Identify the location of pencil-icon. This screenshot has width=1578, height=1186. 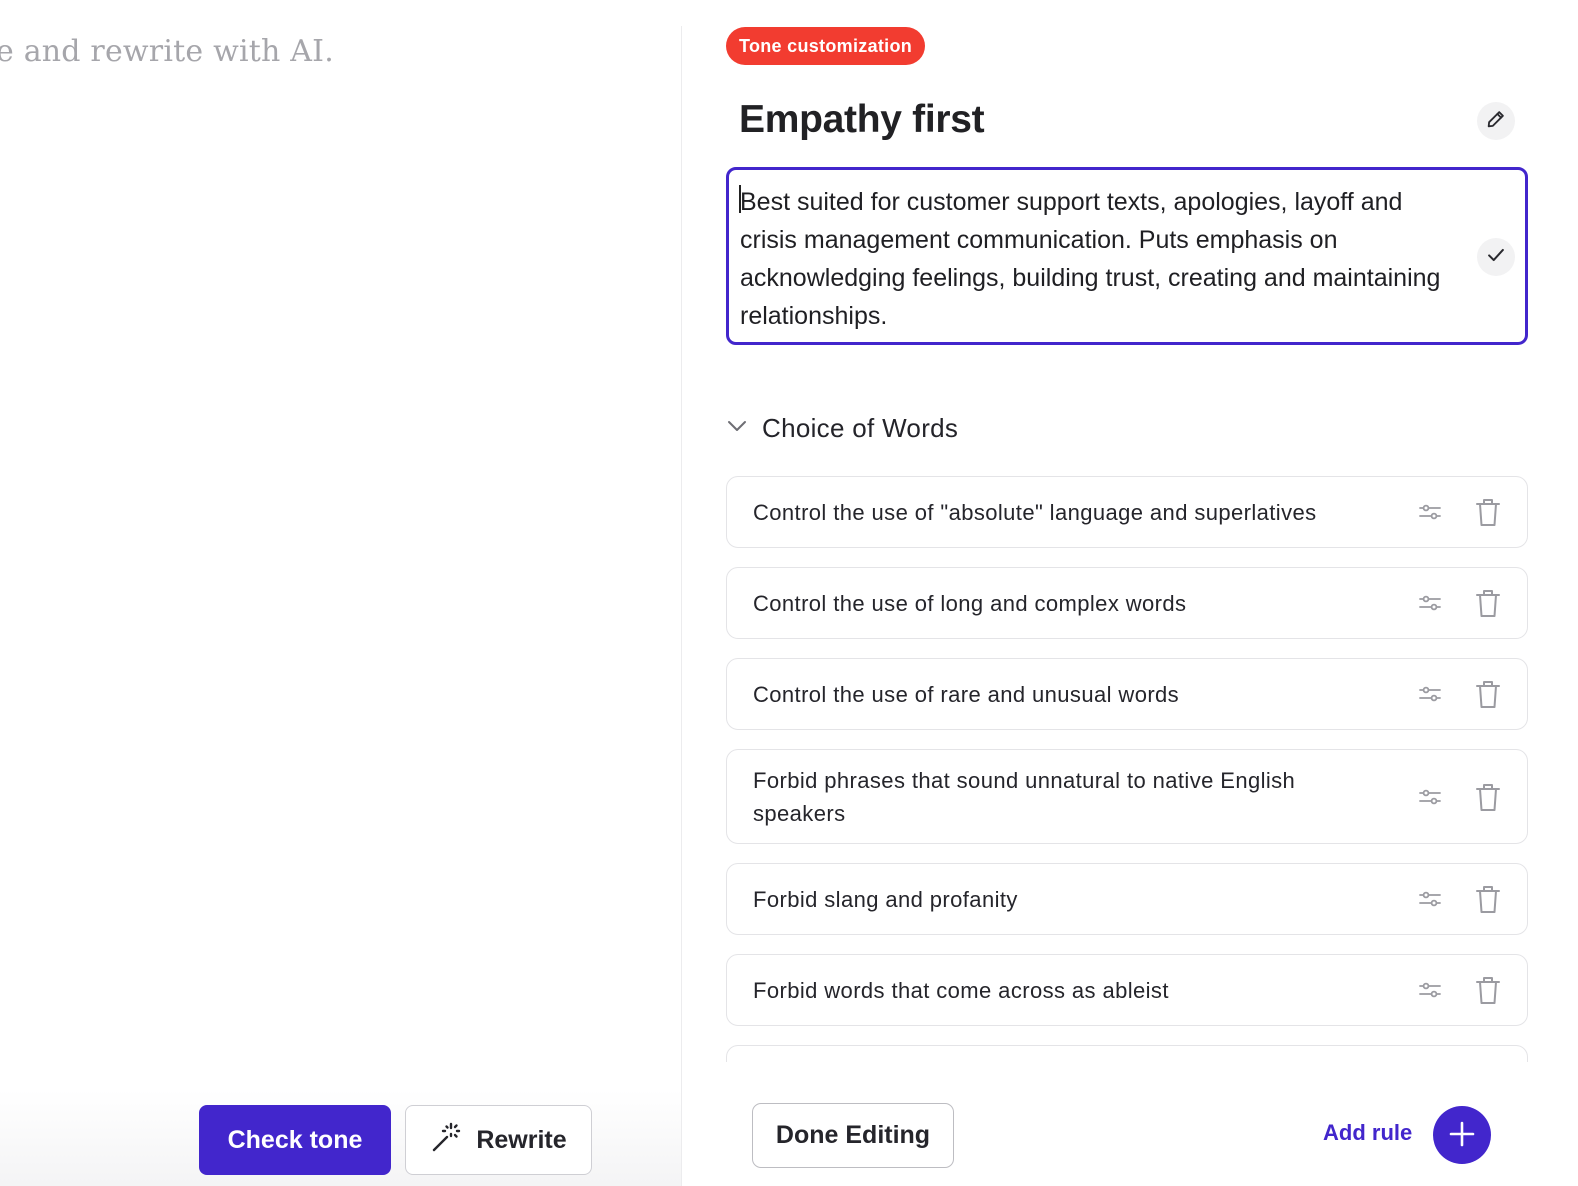
(1496, 121).